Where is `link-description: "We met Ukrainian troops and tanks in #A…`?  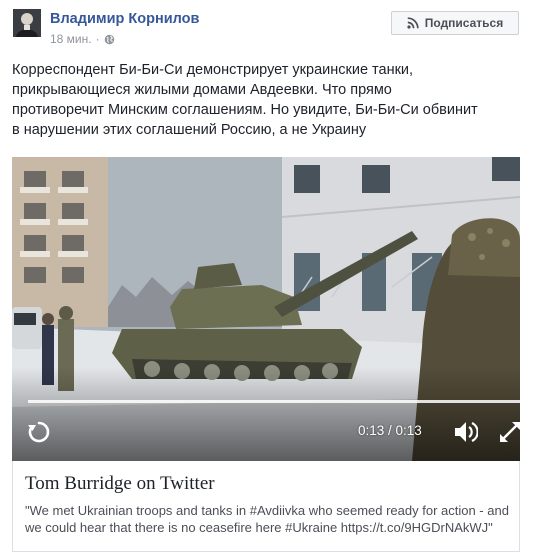 link-description: "We met Ukrainian troops and tanks in #A… is located at coordinates (267, 519).